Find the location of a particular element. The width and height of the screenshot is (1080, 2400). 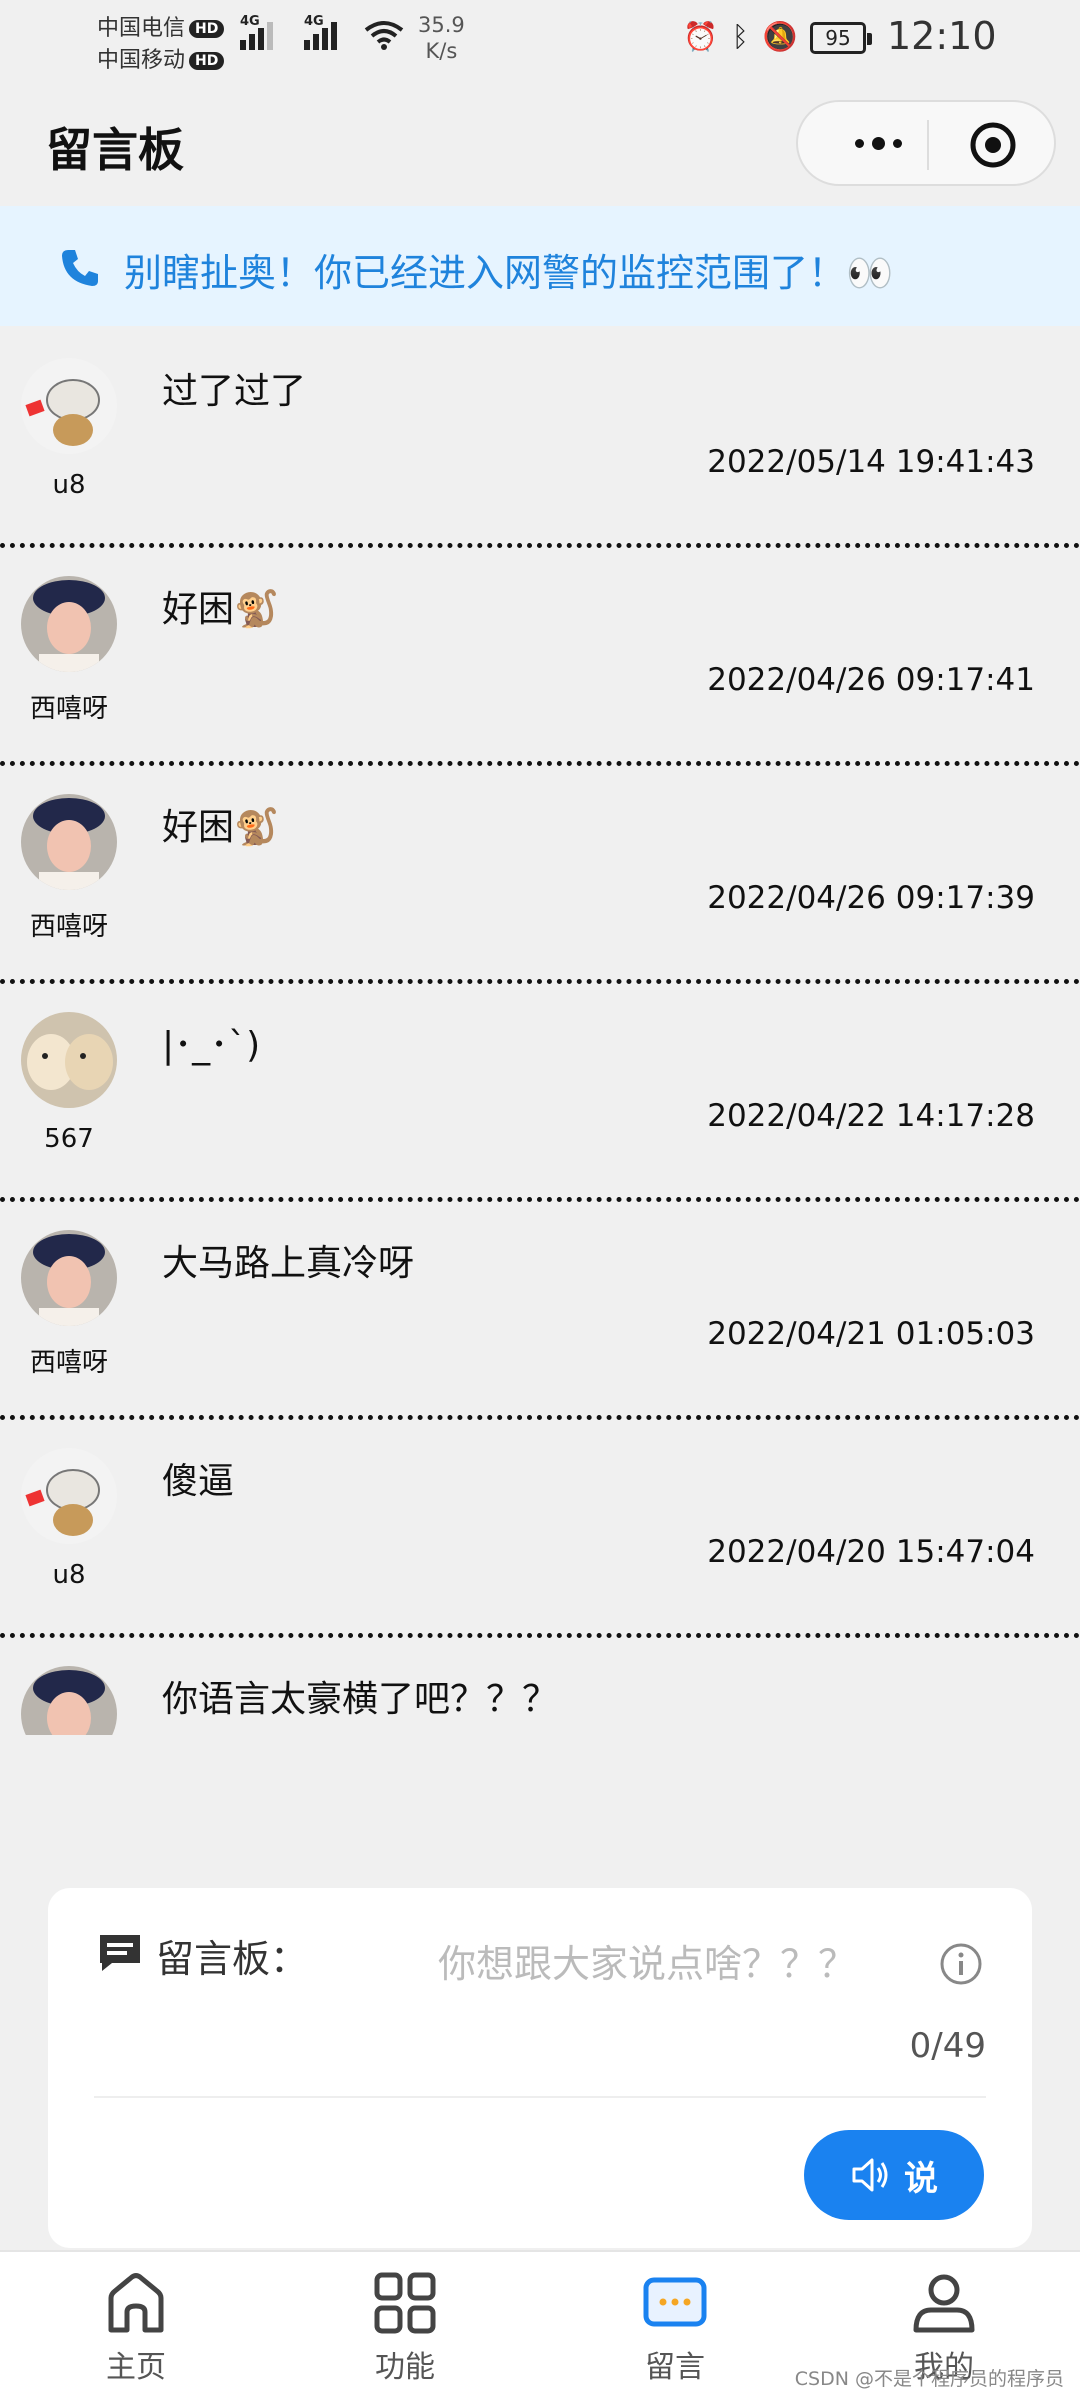

send-button-label: 说 is located at coordinates (921, 2178).